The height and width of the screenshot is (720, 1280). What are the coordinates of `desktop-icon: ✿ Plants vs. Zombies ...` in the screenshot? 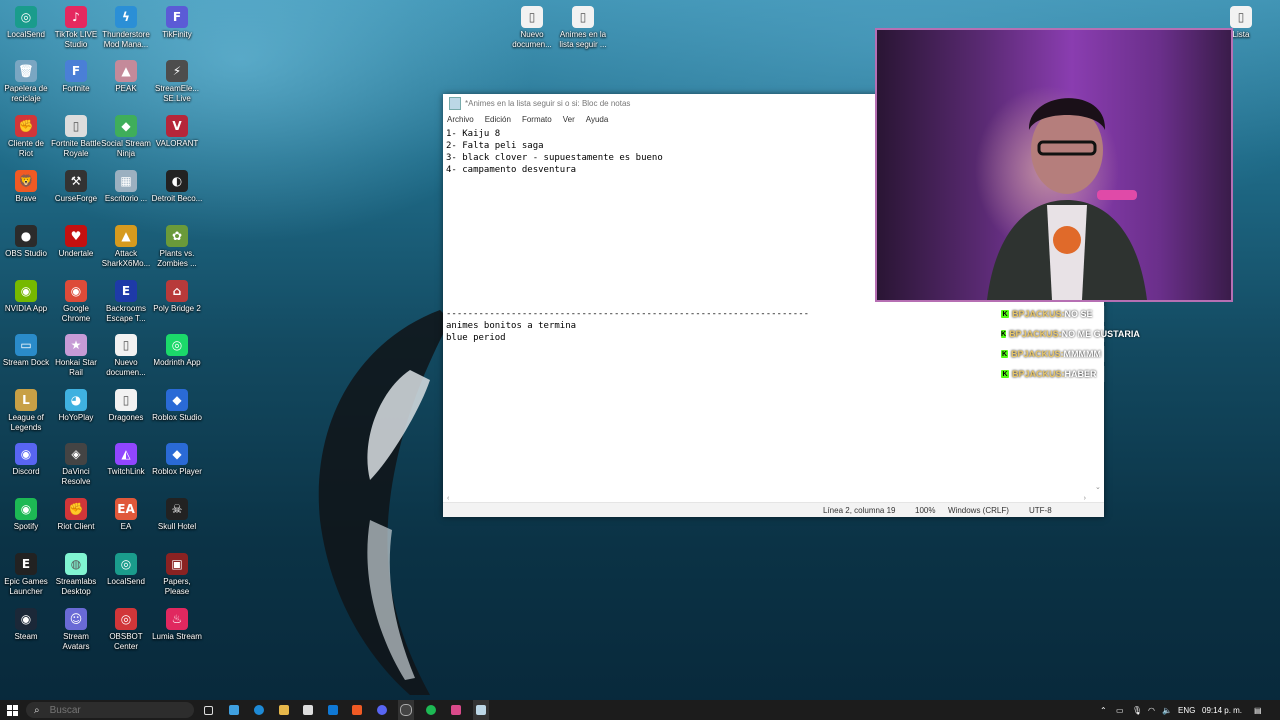 It's located at (177, 247).